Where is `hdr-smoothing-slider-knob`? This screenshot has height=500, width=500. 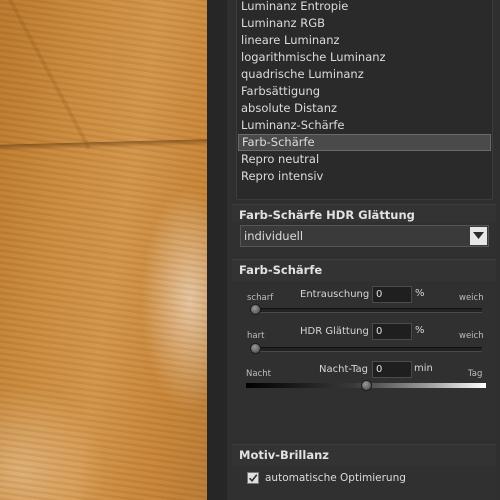
hdr-smoothing-slider-knob is located at coordinates (255, 348).